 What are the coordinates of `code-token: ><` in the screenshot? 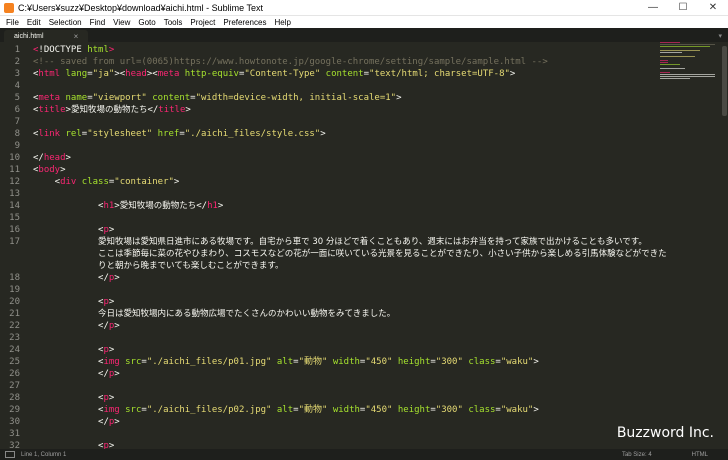 It's located at (152, 74).